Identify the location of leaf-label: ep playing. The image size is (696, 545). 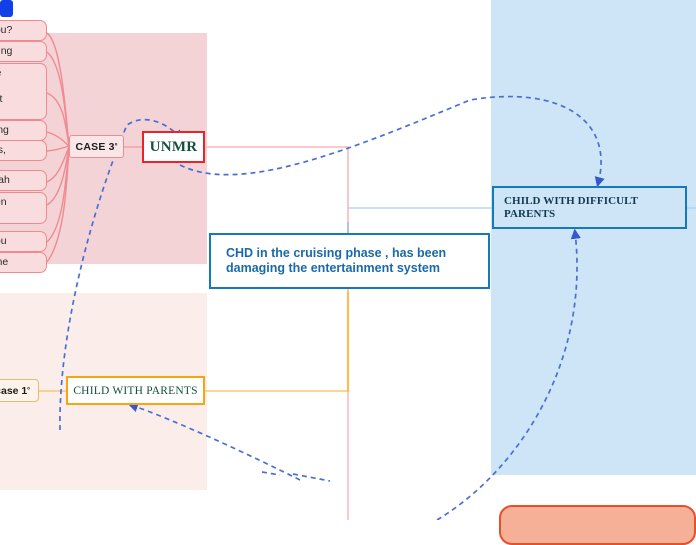
(4, 130).